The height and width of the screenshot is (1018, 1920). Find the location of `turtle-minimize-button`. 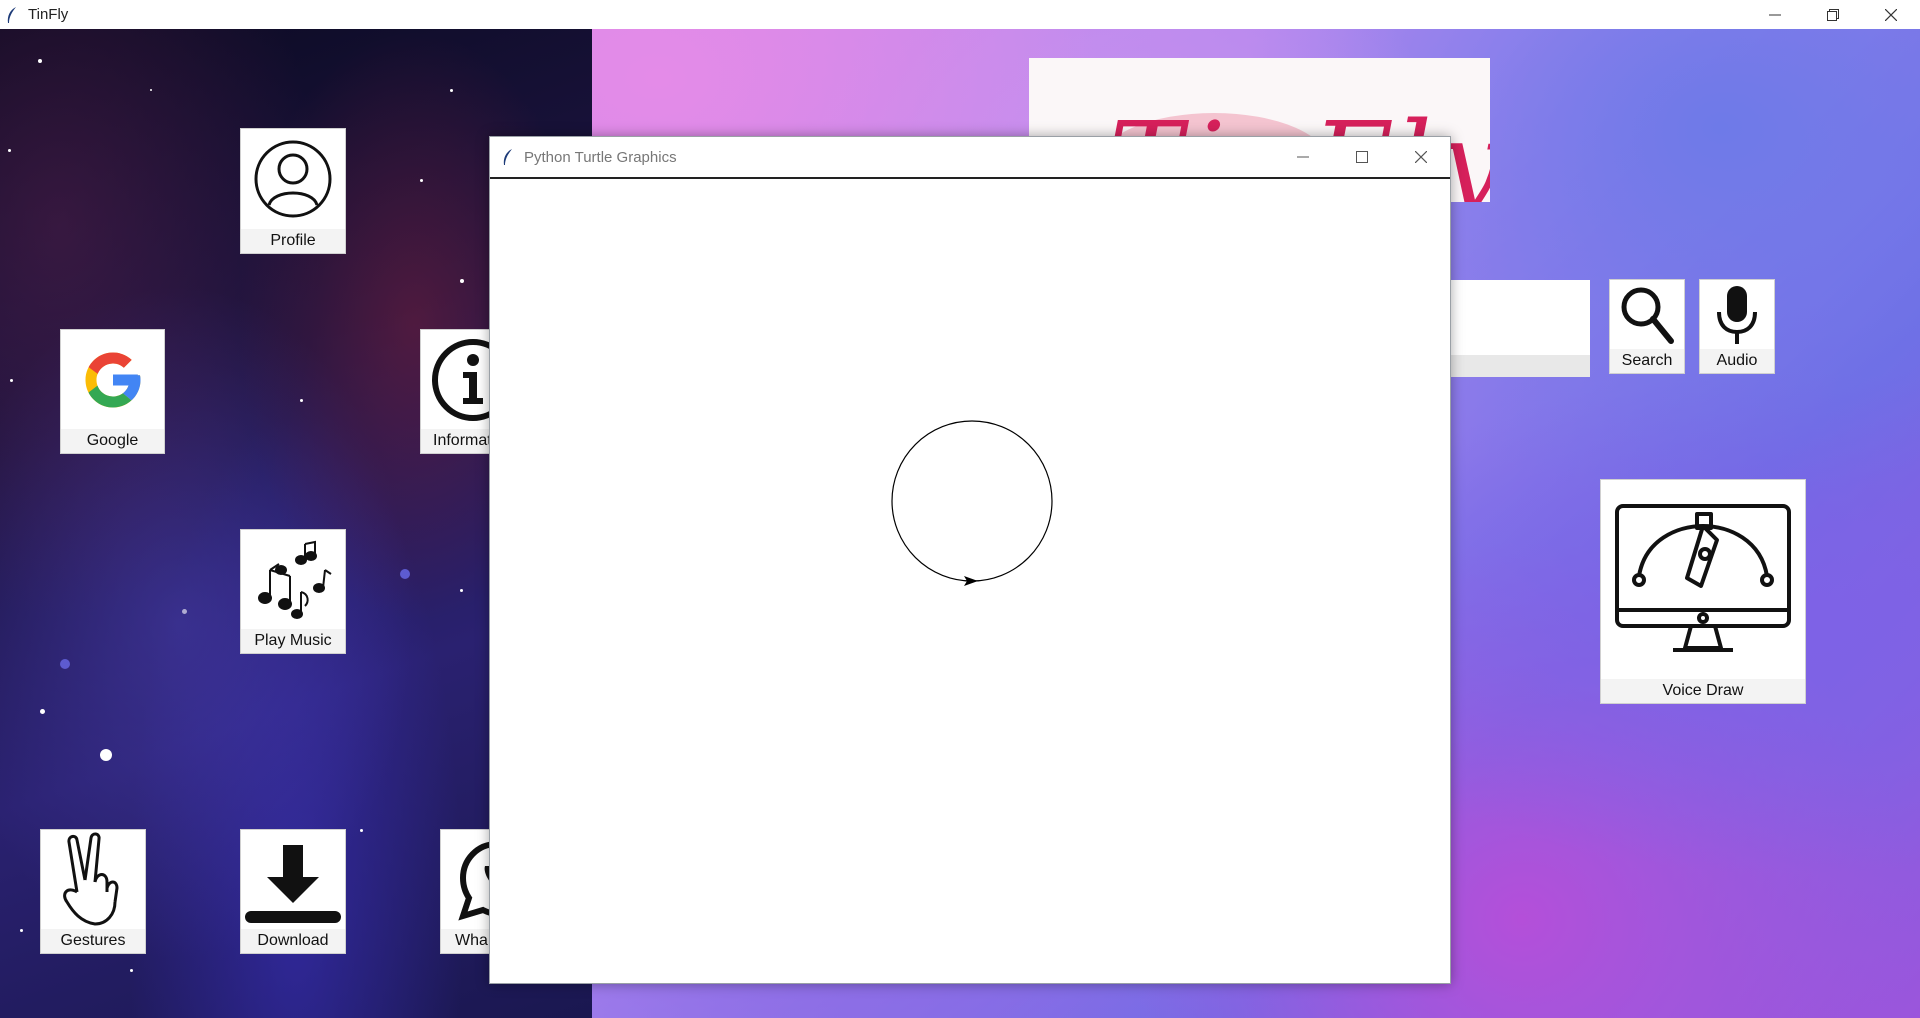

turtle-minimize-button is located at coordinates (1302, 157).